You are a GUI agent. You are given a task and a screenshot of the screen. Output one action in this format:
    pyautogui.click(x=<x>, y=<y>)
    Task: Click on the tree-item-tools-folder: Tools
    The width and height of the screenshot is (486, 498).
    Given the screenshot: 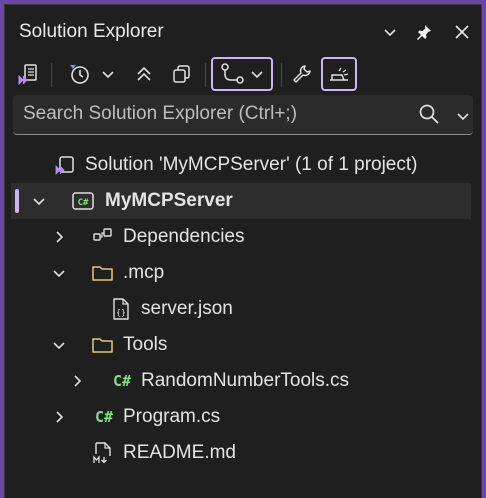 What is the action you would take?
    pyautogui.click(x=241, y=345)
    